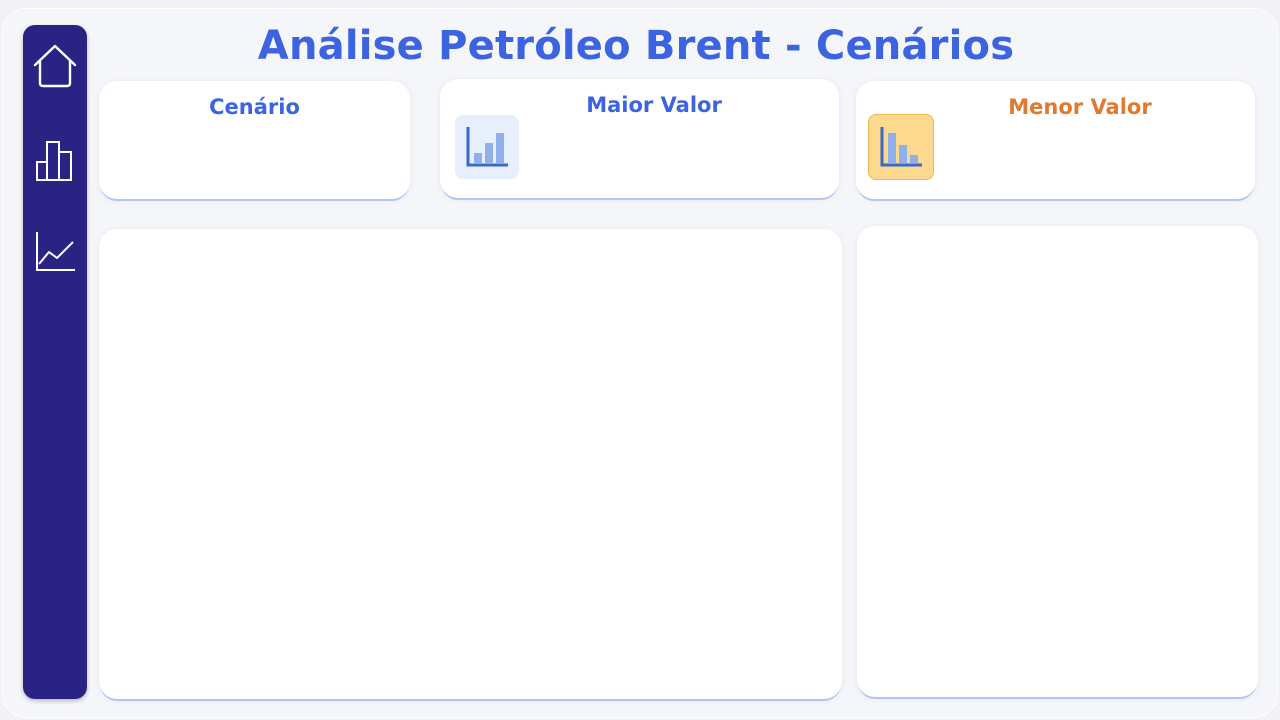 This screenshot has width=1280, height=720. I want to click on bar-chart-up-icon, so click(487, 147).